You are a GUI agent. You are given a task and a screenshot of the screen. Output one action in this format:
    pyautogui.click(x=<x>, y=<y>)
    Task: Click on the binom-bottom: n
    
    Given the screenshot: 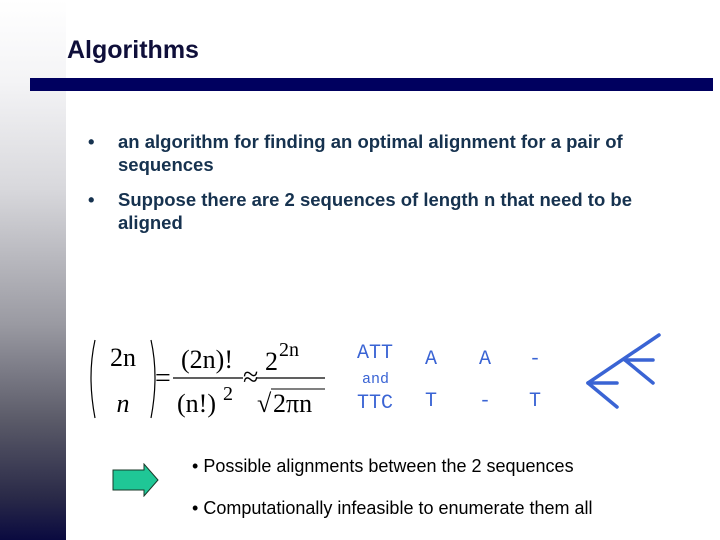 What is the action you would take?
    pyautogui.click(x=123, y=403)
    